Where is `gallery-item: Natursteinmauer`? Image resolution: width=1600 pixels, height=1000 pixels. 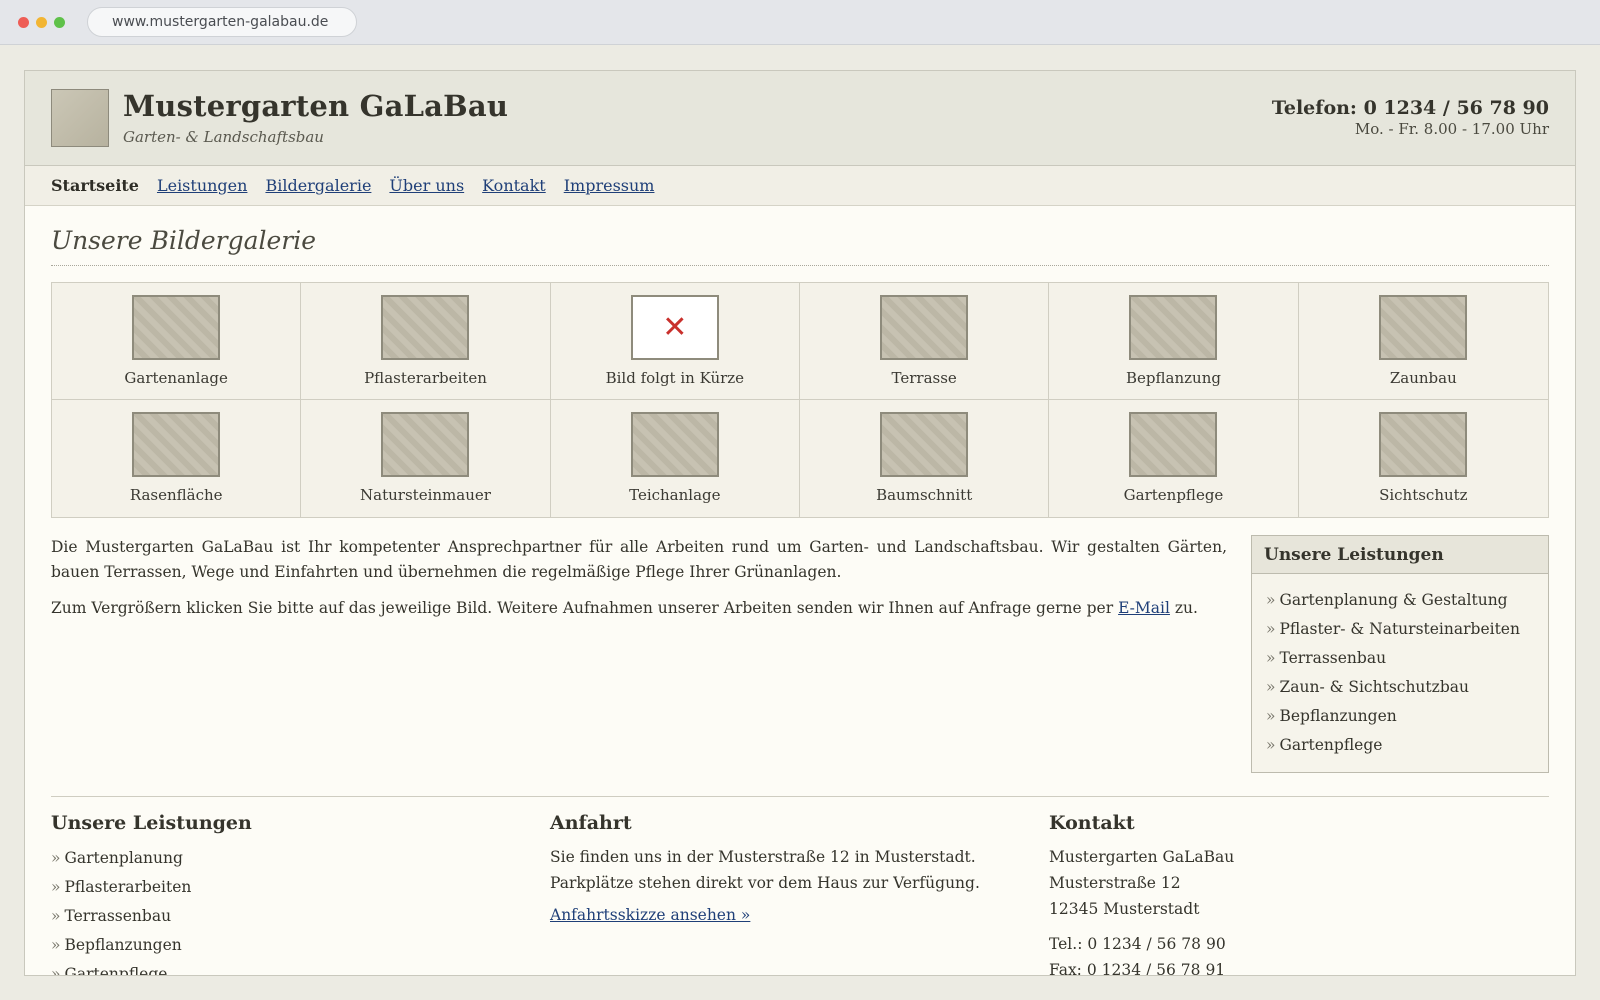
gallery-item: Natursteinmauer is located at coordinates (426, 458).